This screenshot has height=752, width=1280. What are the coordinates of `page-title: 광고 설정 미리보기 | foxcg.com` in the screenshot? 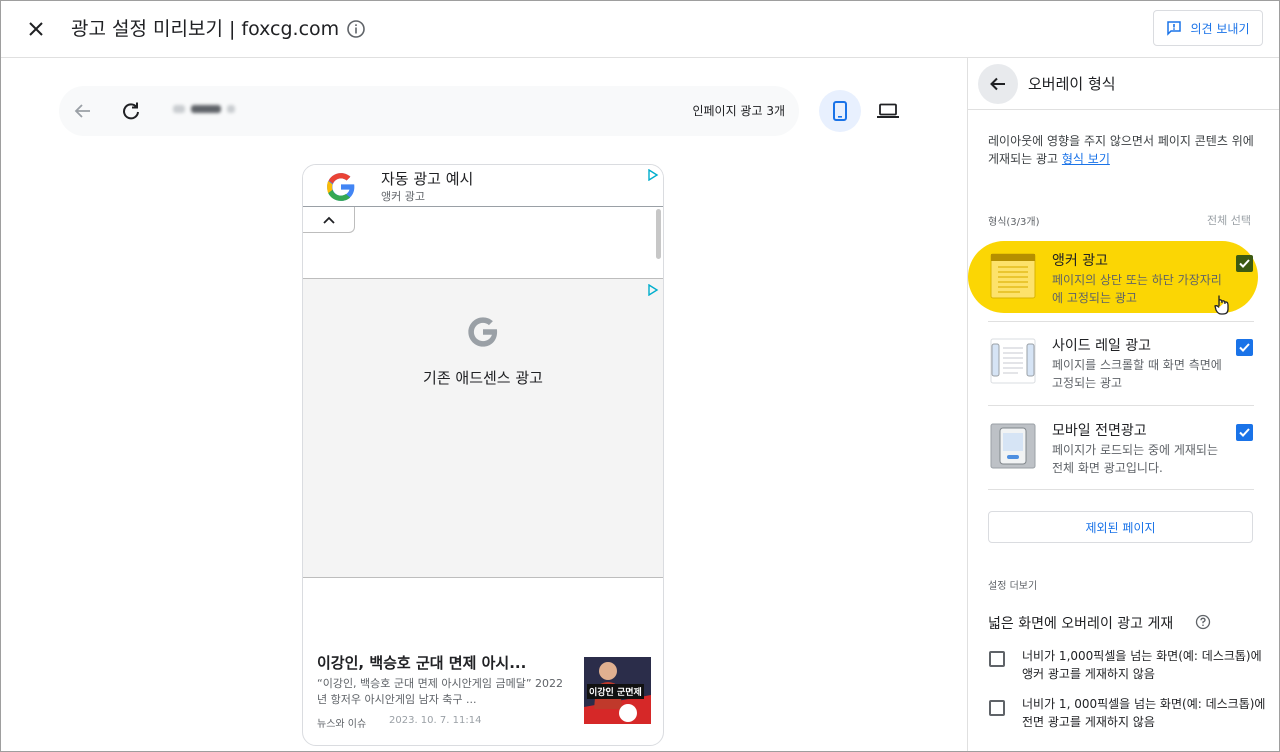 It's located at (205, 29).